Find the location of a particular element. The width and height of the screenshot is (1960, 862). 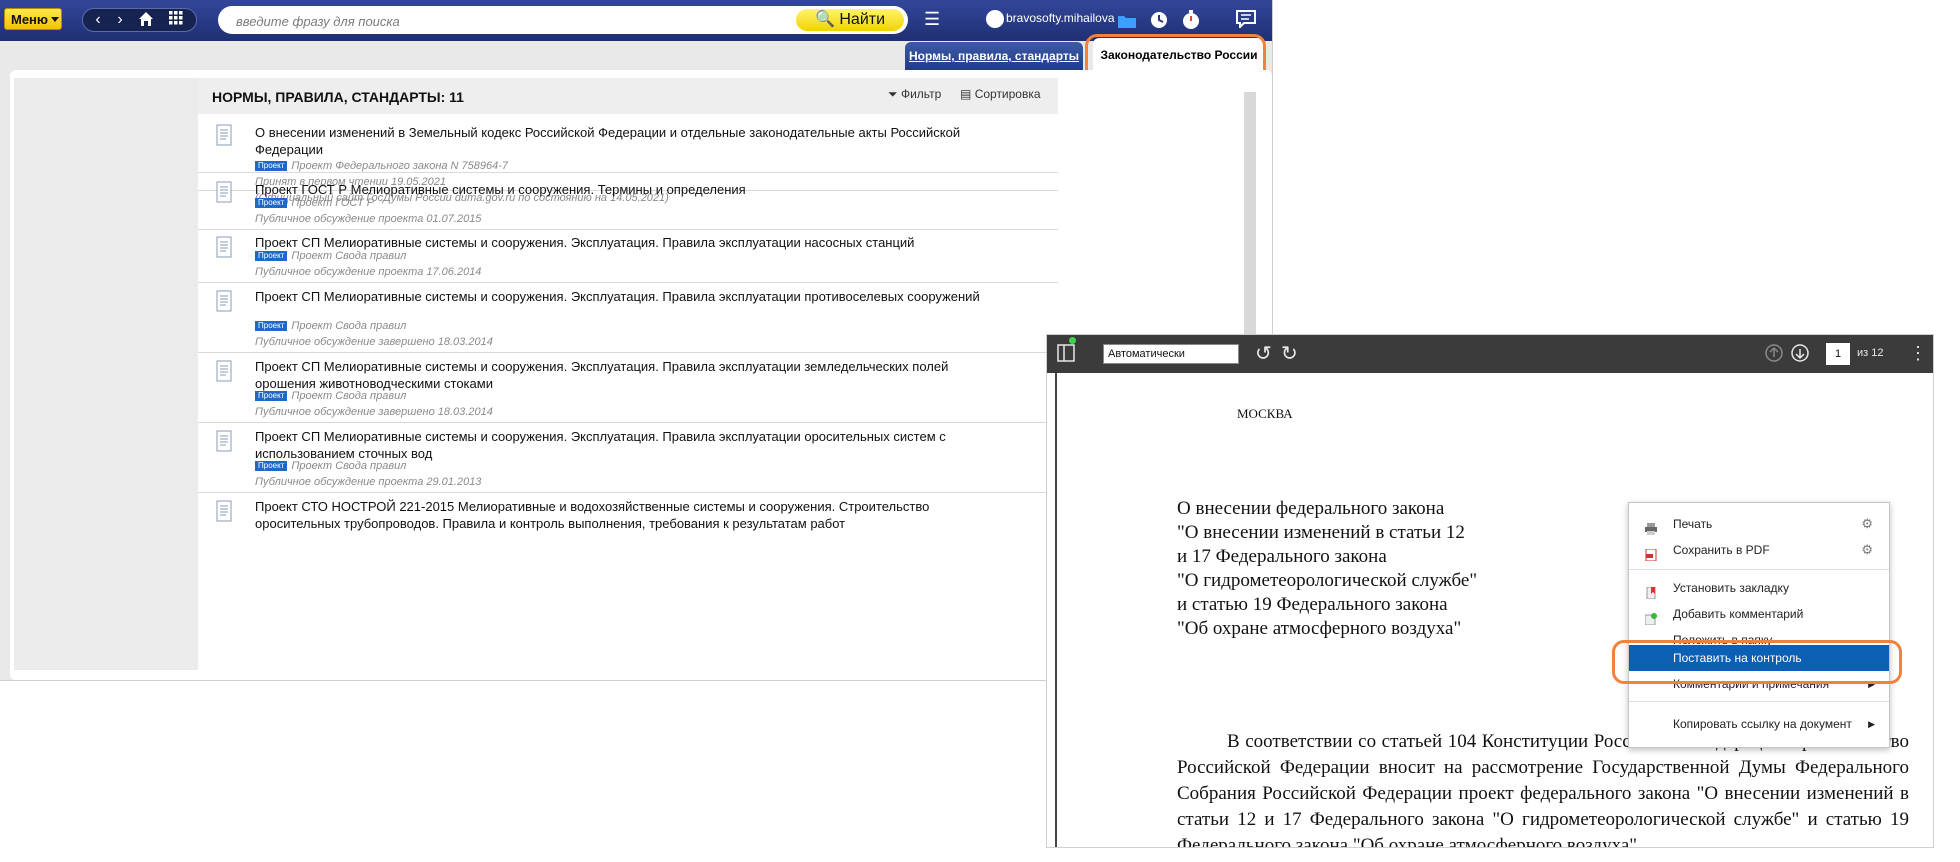

grid-icon is located at coordinates (176, 20).